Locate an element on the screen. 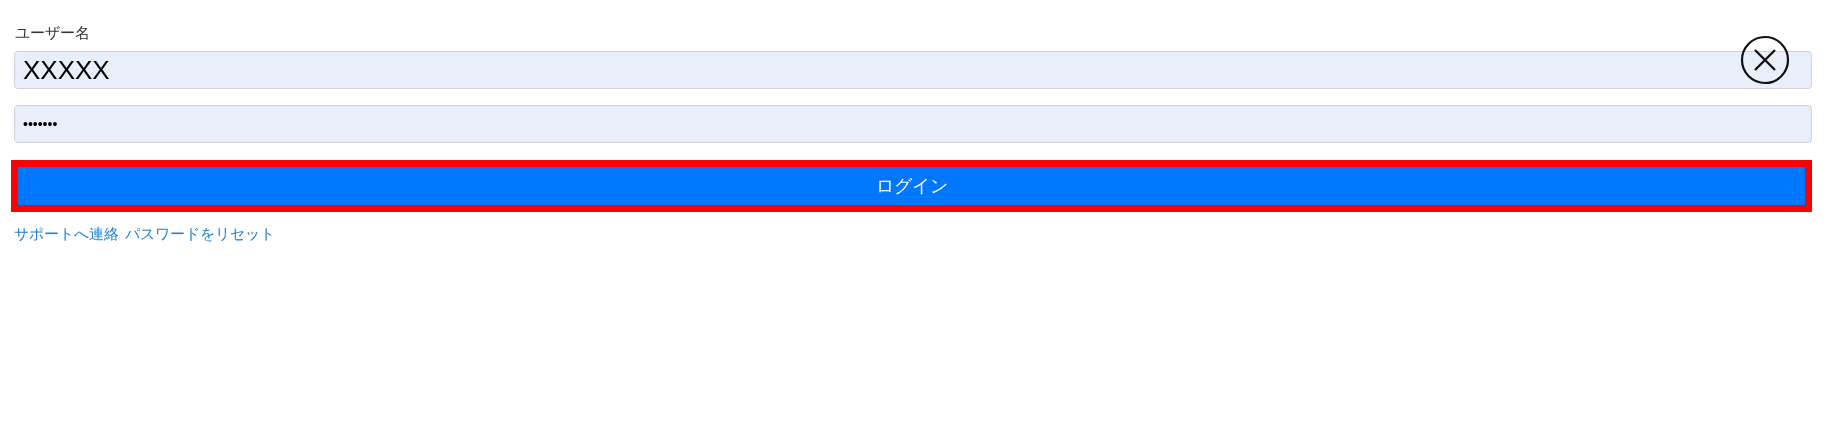 This screenshot has width=1826, height=428. field-label: ユーザー名 is located at coordinates (53, 33).